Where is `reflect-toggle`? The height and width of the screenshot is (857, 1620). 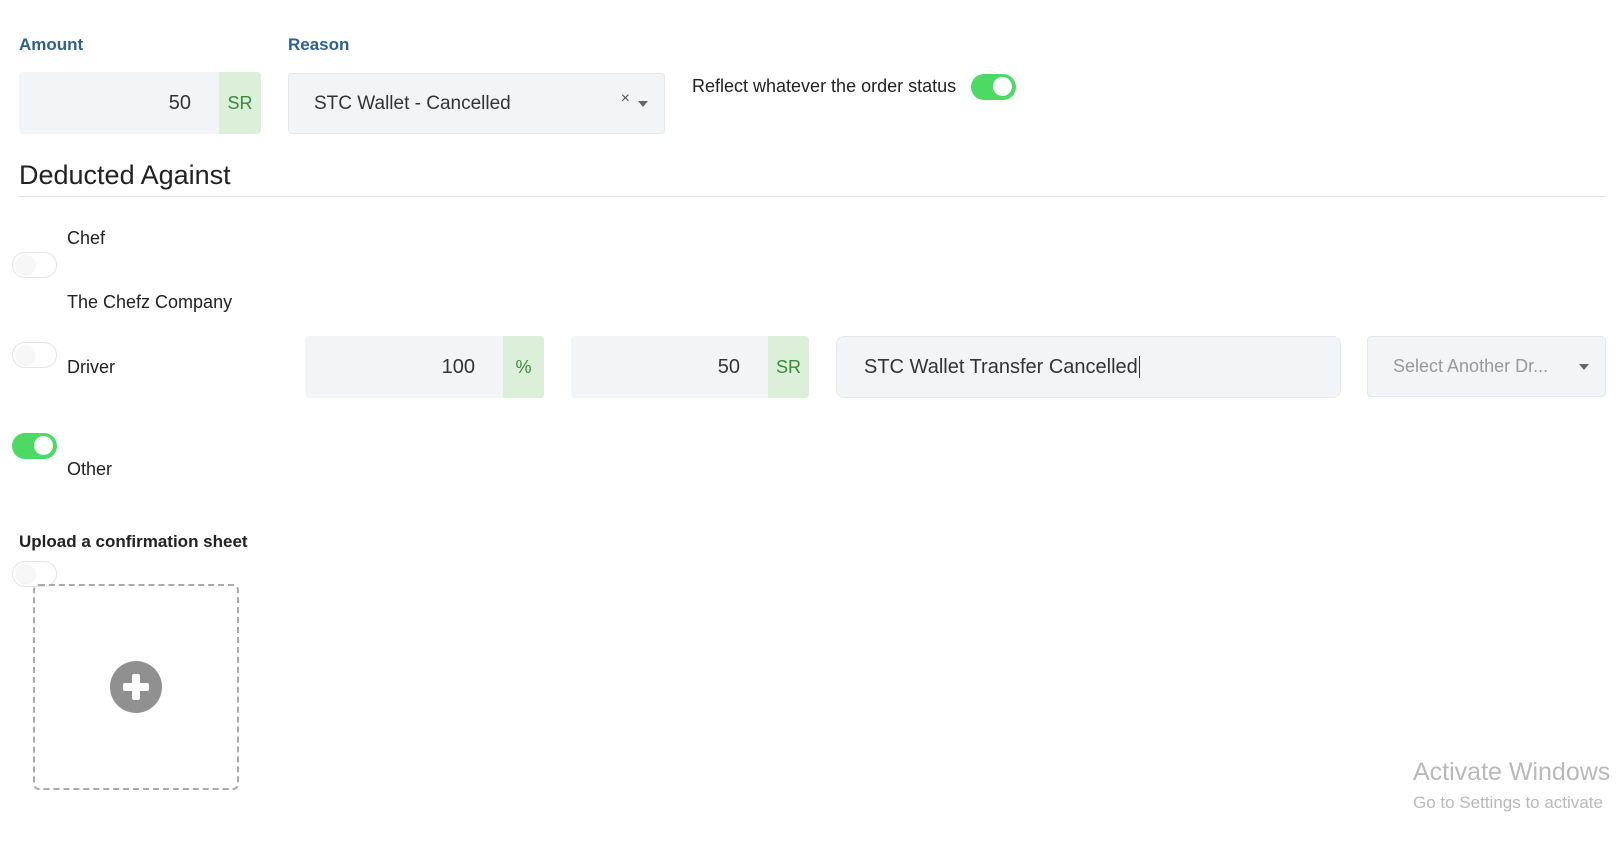 reflect-toggle is located at coordinates (993, 87).